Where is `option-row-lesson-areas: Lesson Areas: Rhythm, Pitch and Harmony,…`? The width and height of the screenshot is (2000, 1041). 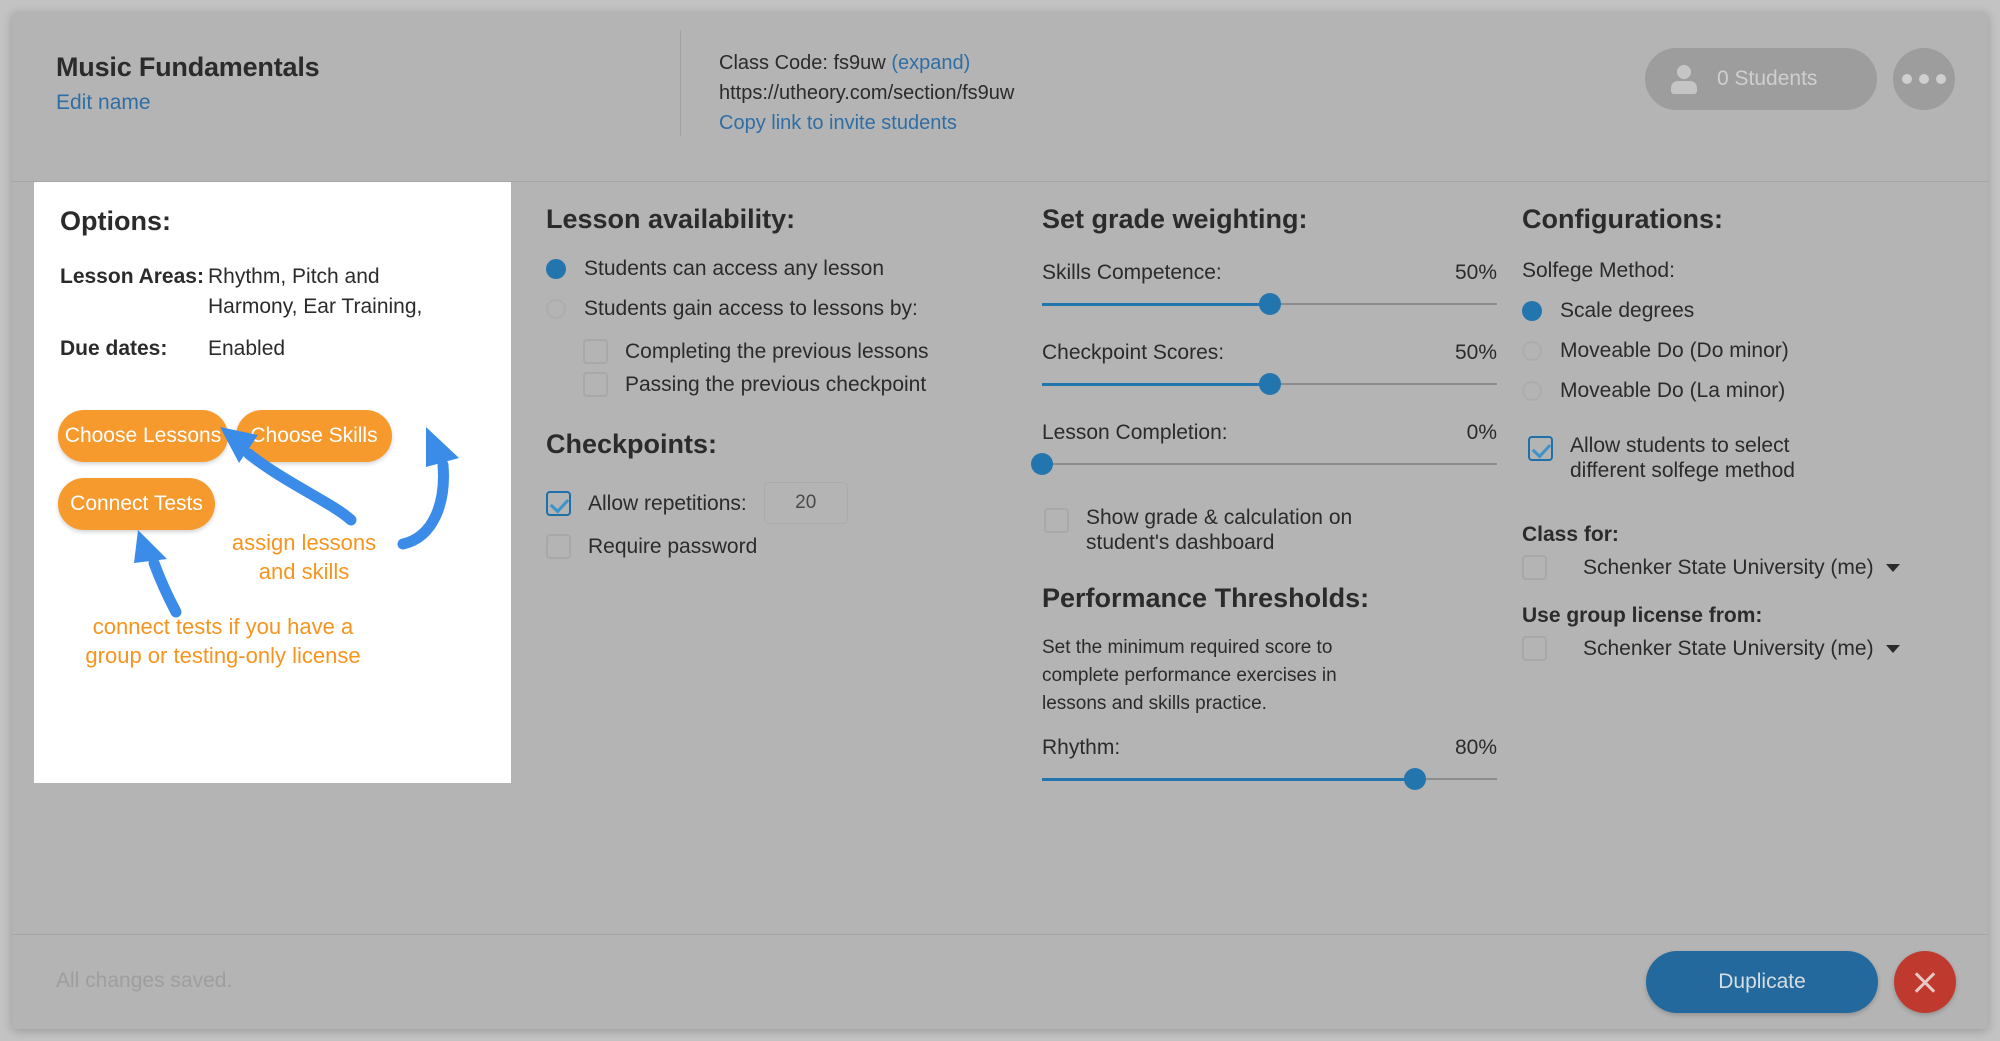 option-row-lesson-areas: Lesson Areas: Rhythm, Pitch and Harmony,… is located at coordinates (264, 292).